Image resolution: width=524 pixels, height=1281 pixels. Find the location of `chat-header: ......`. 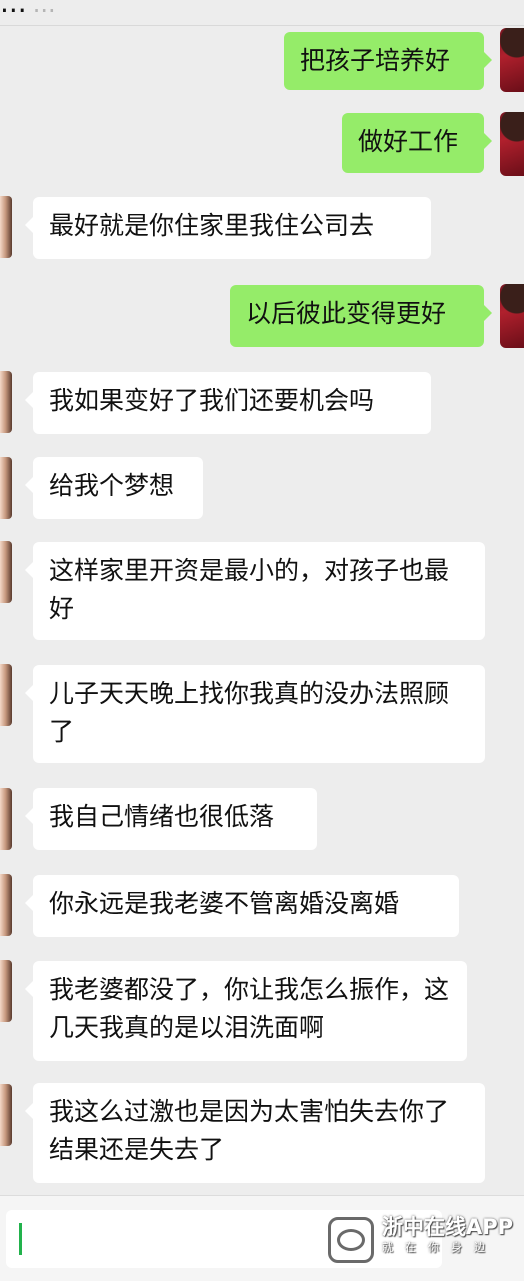

chat-header: ...... is located at coordinates (262, 13).